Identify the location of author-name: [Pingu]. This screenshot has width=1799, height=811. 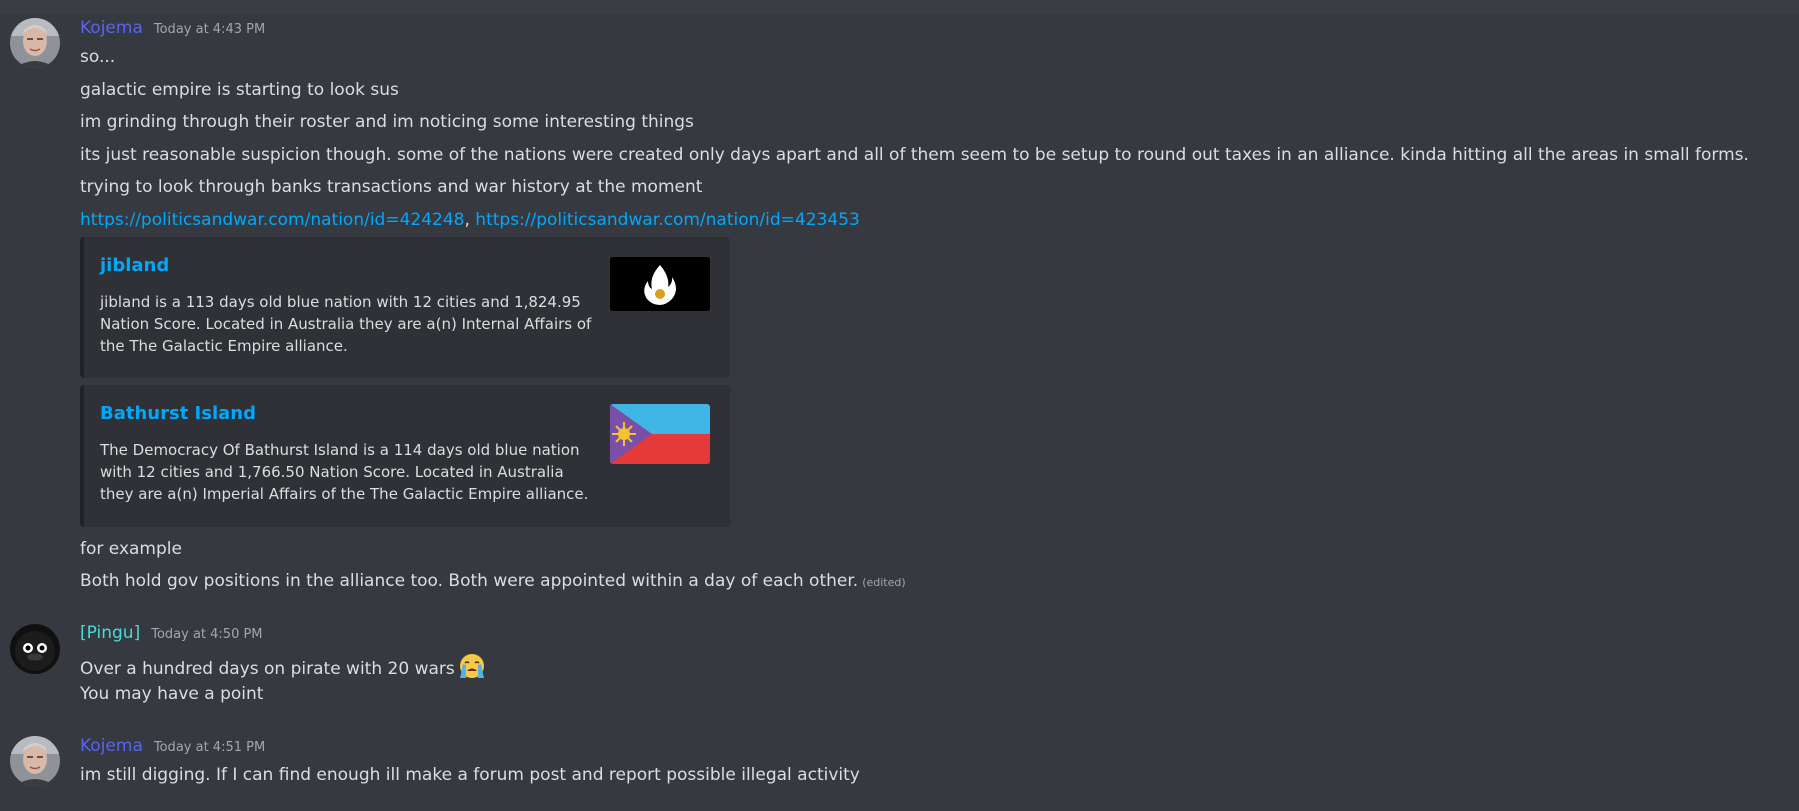
(110, 633).